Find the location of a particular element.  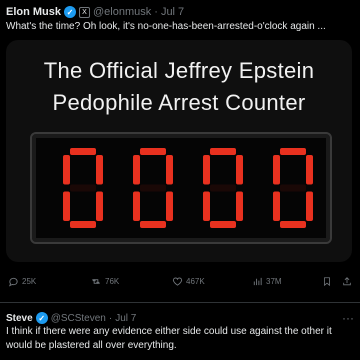

reply-header: Steve ✓ @SCSteven · Jul 7 ··· is located at coordinates (180, 318).